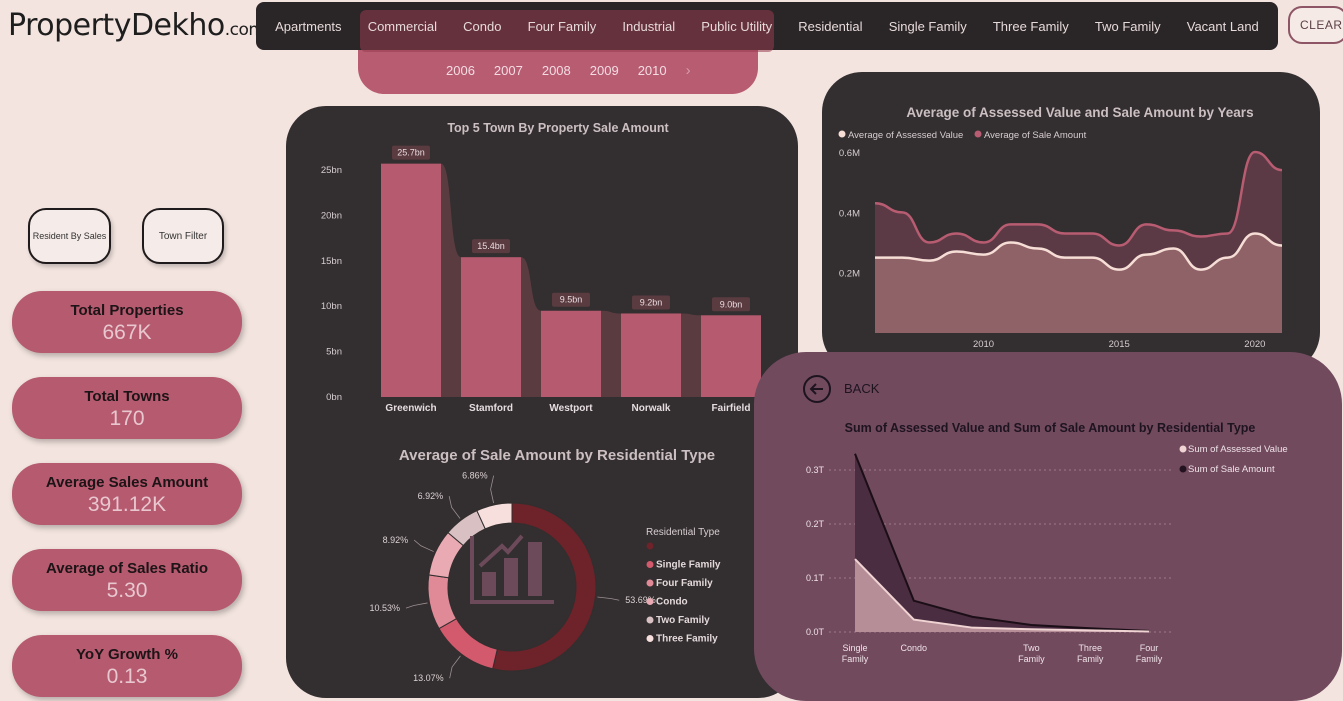 The width and height of the screenshot is (1343, 701). Describe the element at coordinates (683, 532) in the screenshot. I see `legend-title: Residential Type` at that location.